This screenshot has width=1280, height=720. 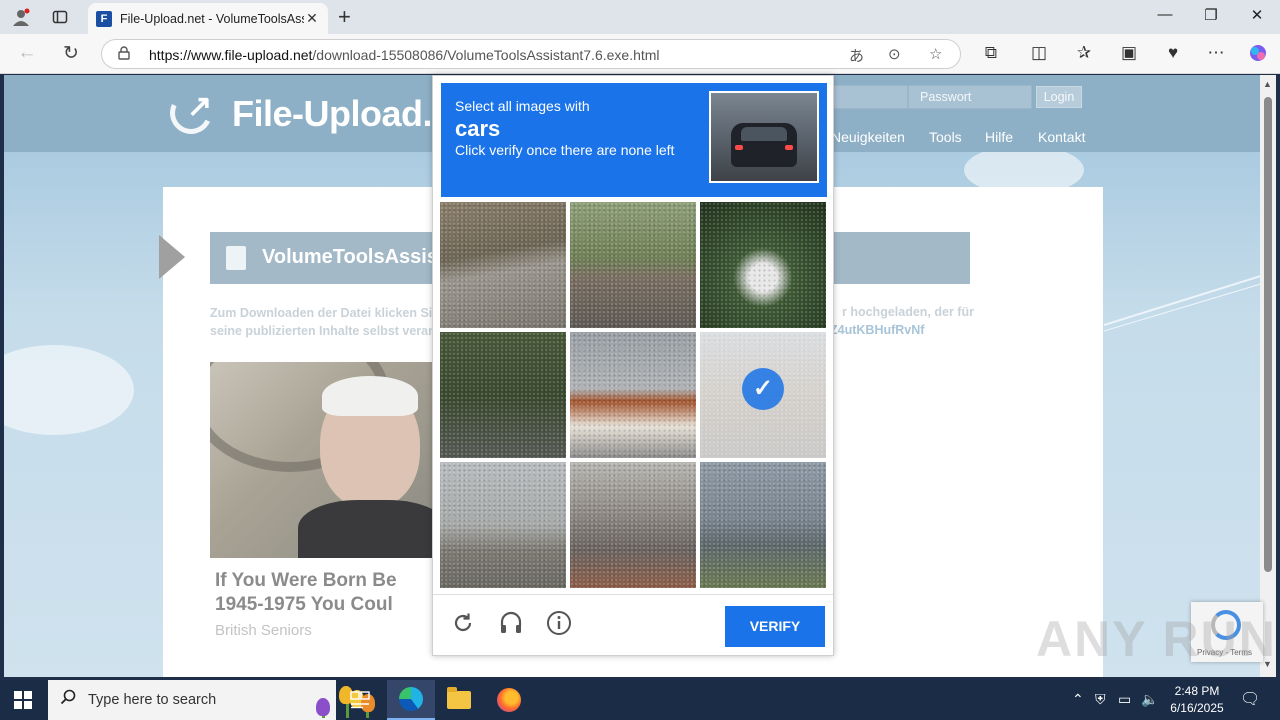 What do you see at coordinates (1197, 708) in the screenshot?
I see `clock-date: 6/16/2025` at bounding box center [1197, 708].